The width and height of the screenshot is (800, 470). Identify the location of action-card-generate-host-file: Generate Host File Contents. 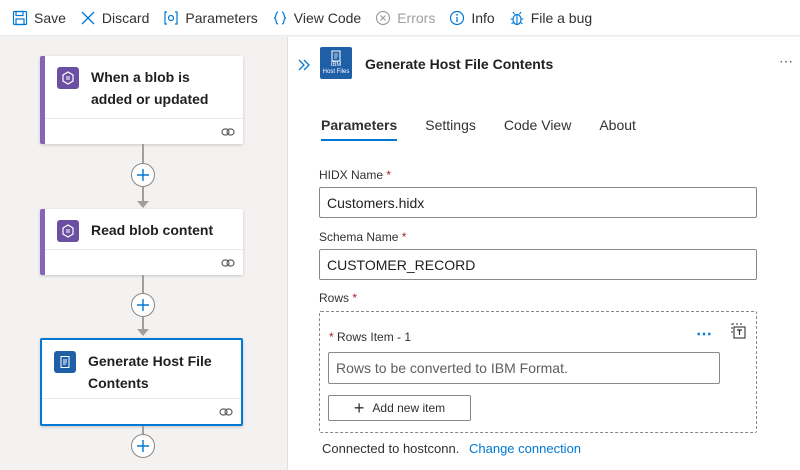
(141, 382).